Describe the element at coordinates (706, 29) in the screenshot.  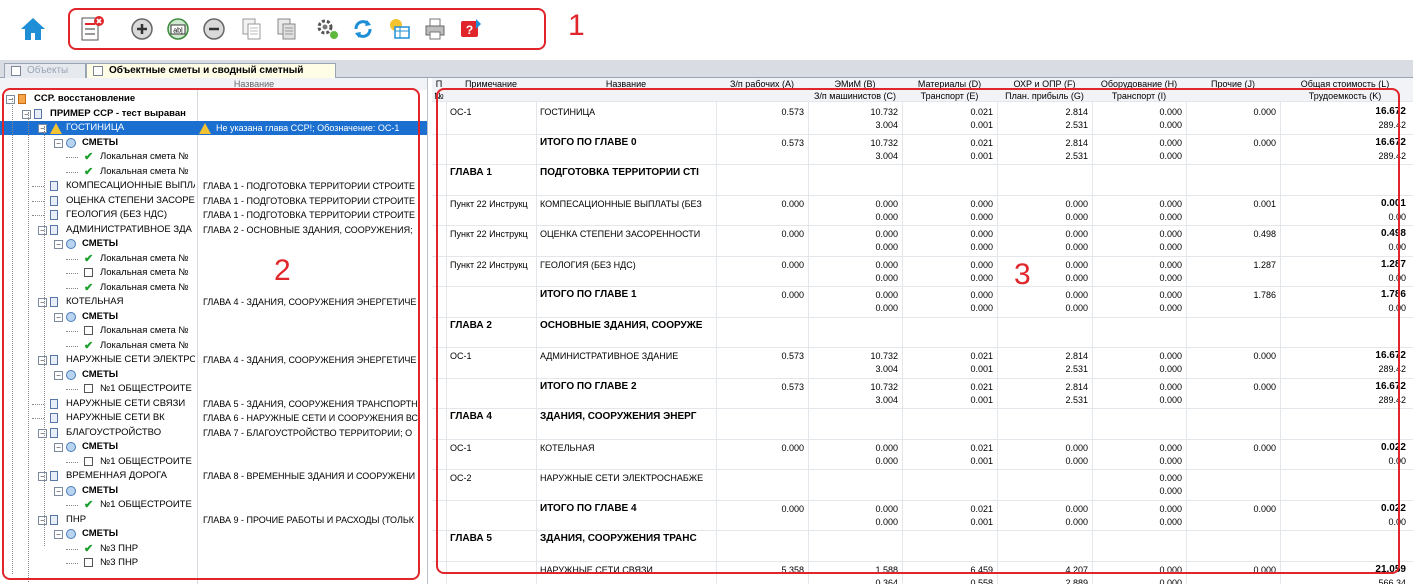
I see `toolbar: ab|? 1` at that location.